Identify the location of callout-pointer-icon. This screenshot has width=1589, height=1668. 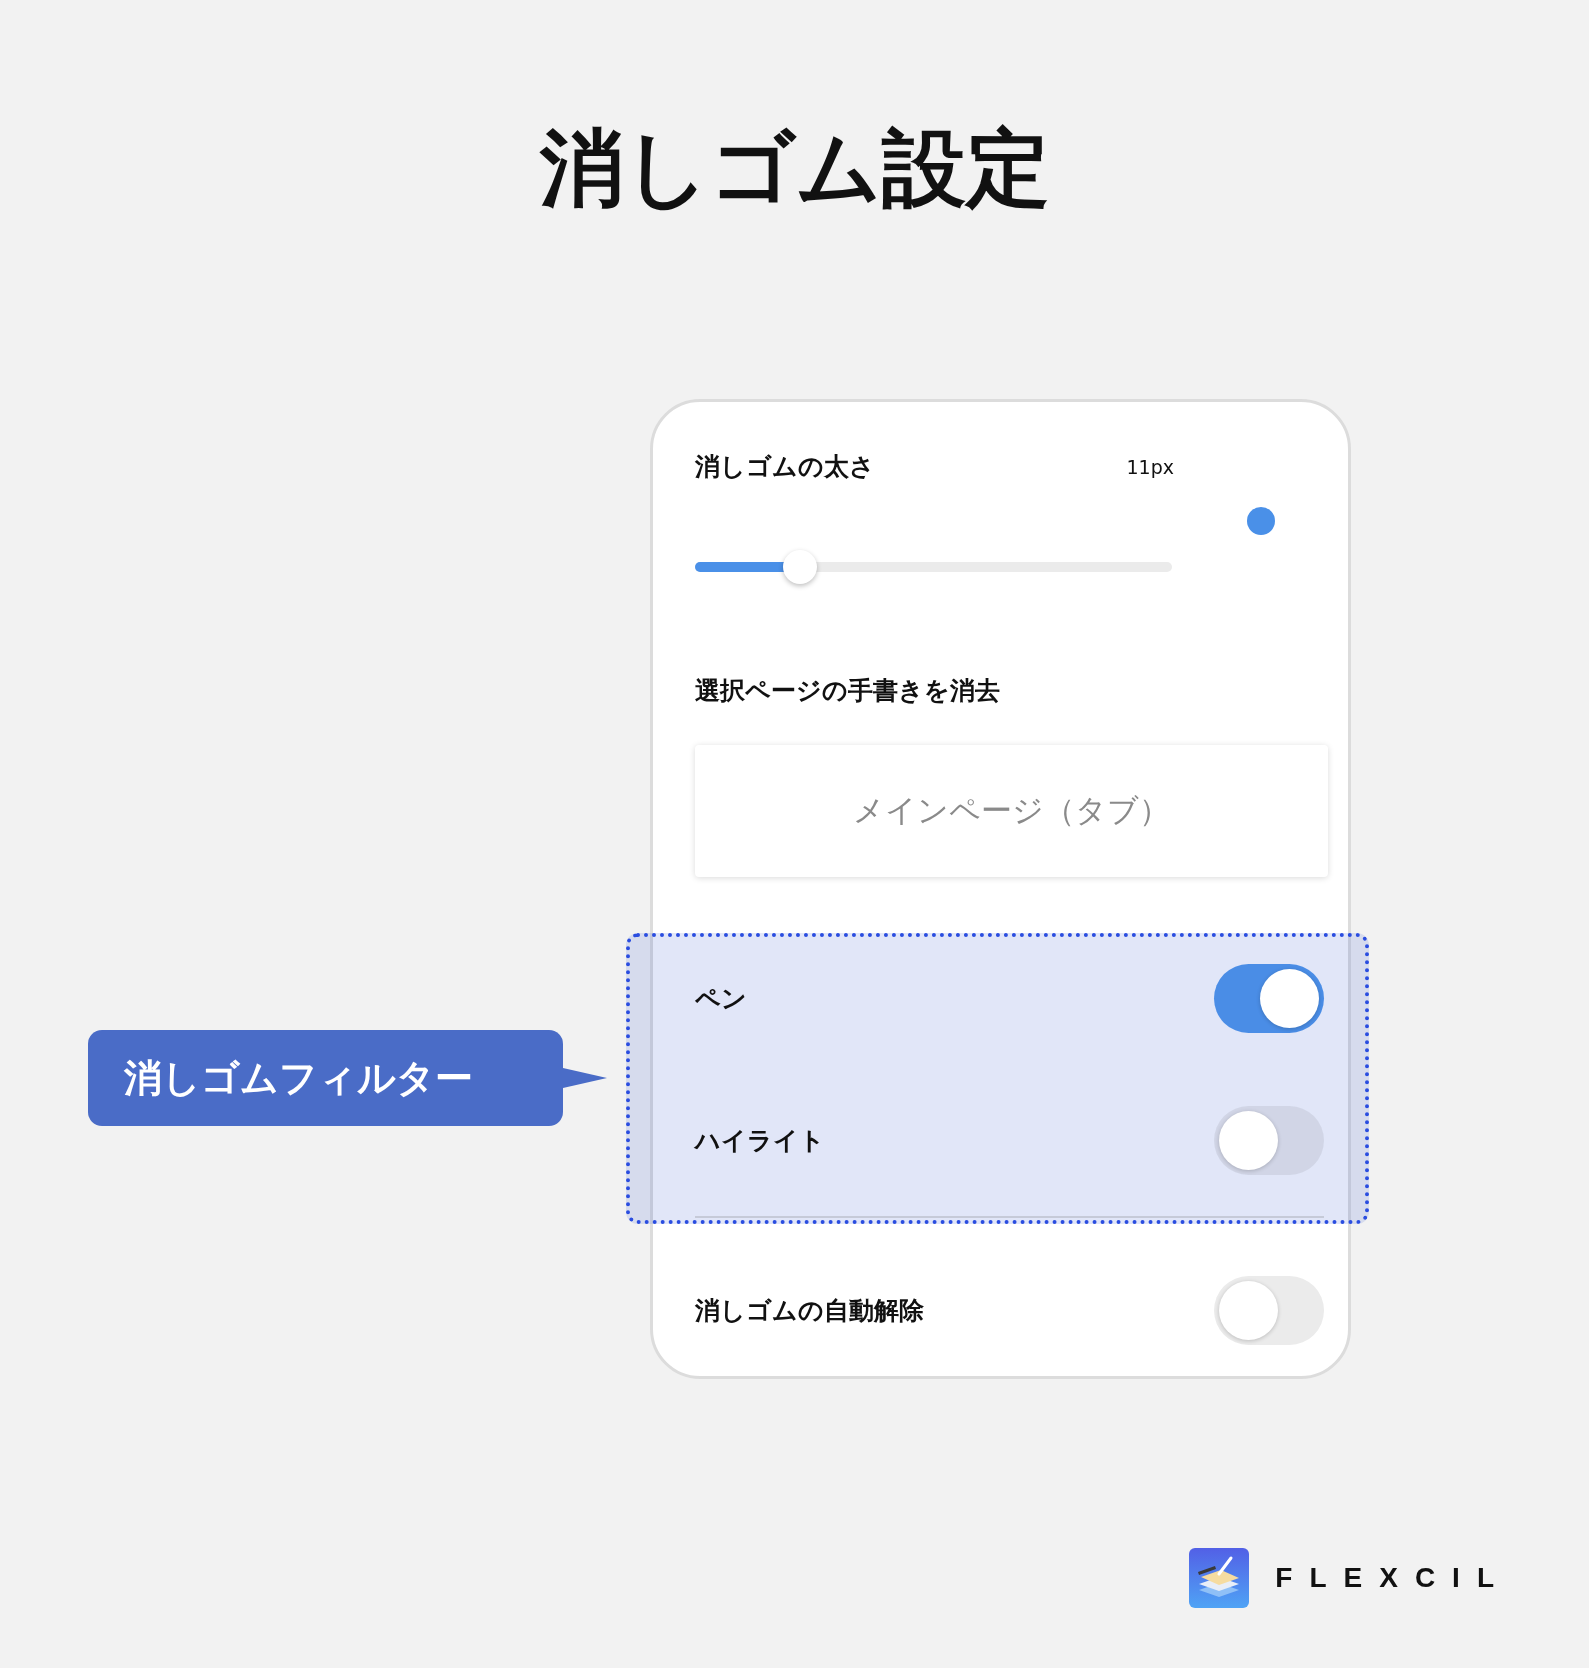
(585, 1078).